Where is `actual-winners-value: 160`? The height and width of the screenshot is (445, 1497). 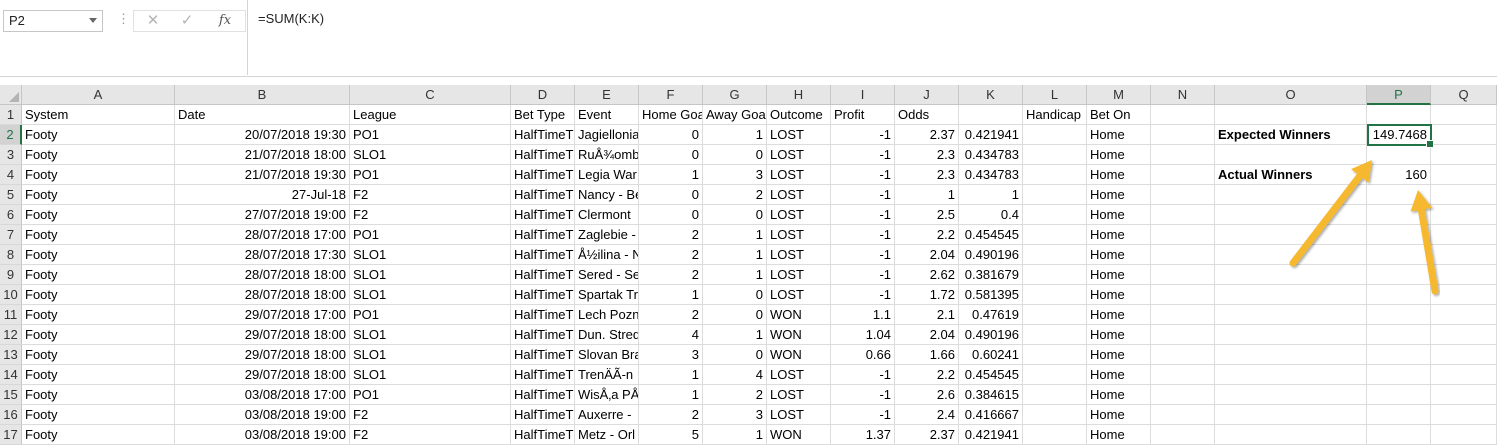
actual-winners-value: 160 is located at coordinates (1399, 175).